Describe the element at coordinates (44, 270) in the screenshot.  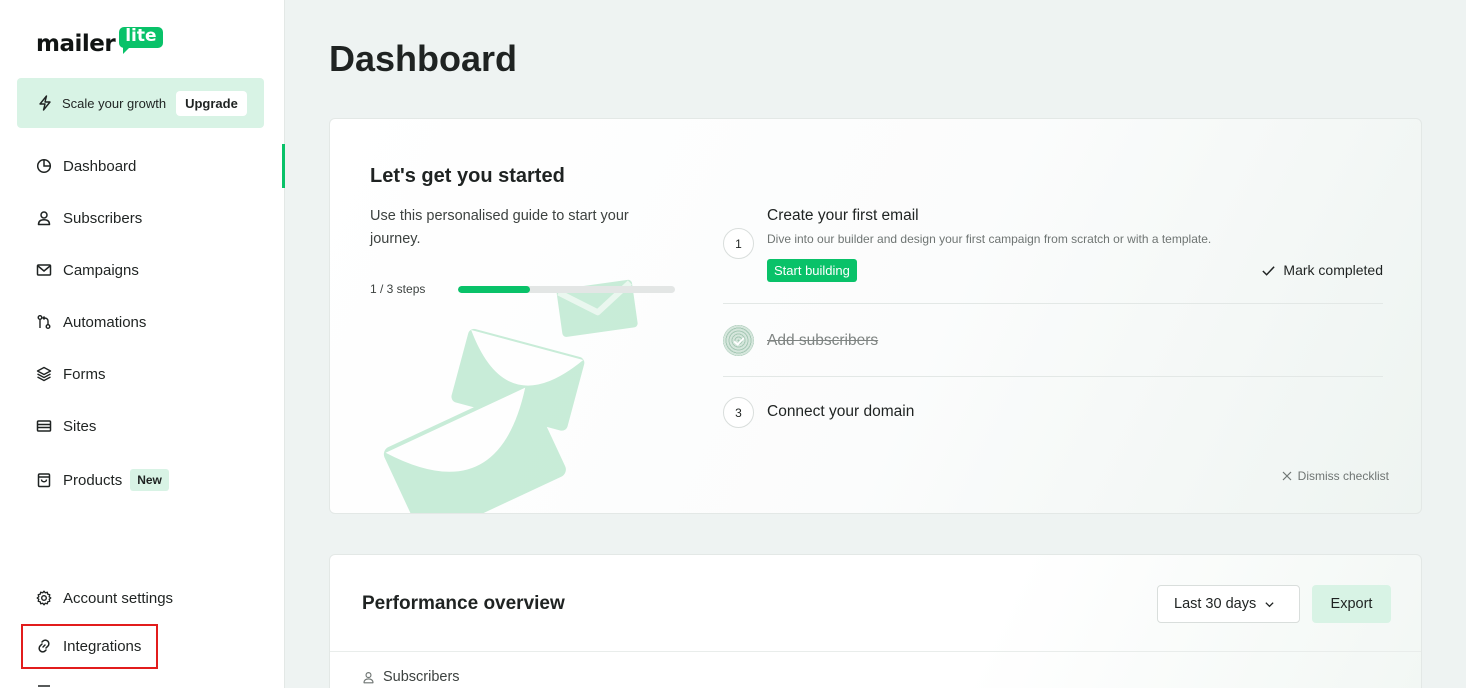
I see `mail-icon` at that location.